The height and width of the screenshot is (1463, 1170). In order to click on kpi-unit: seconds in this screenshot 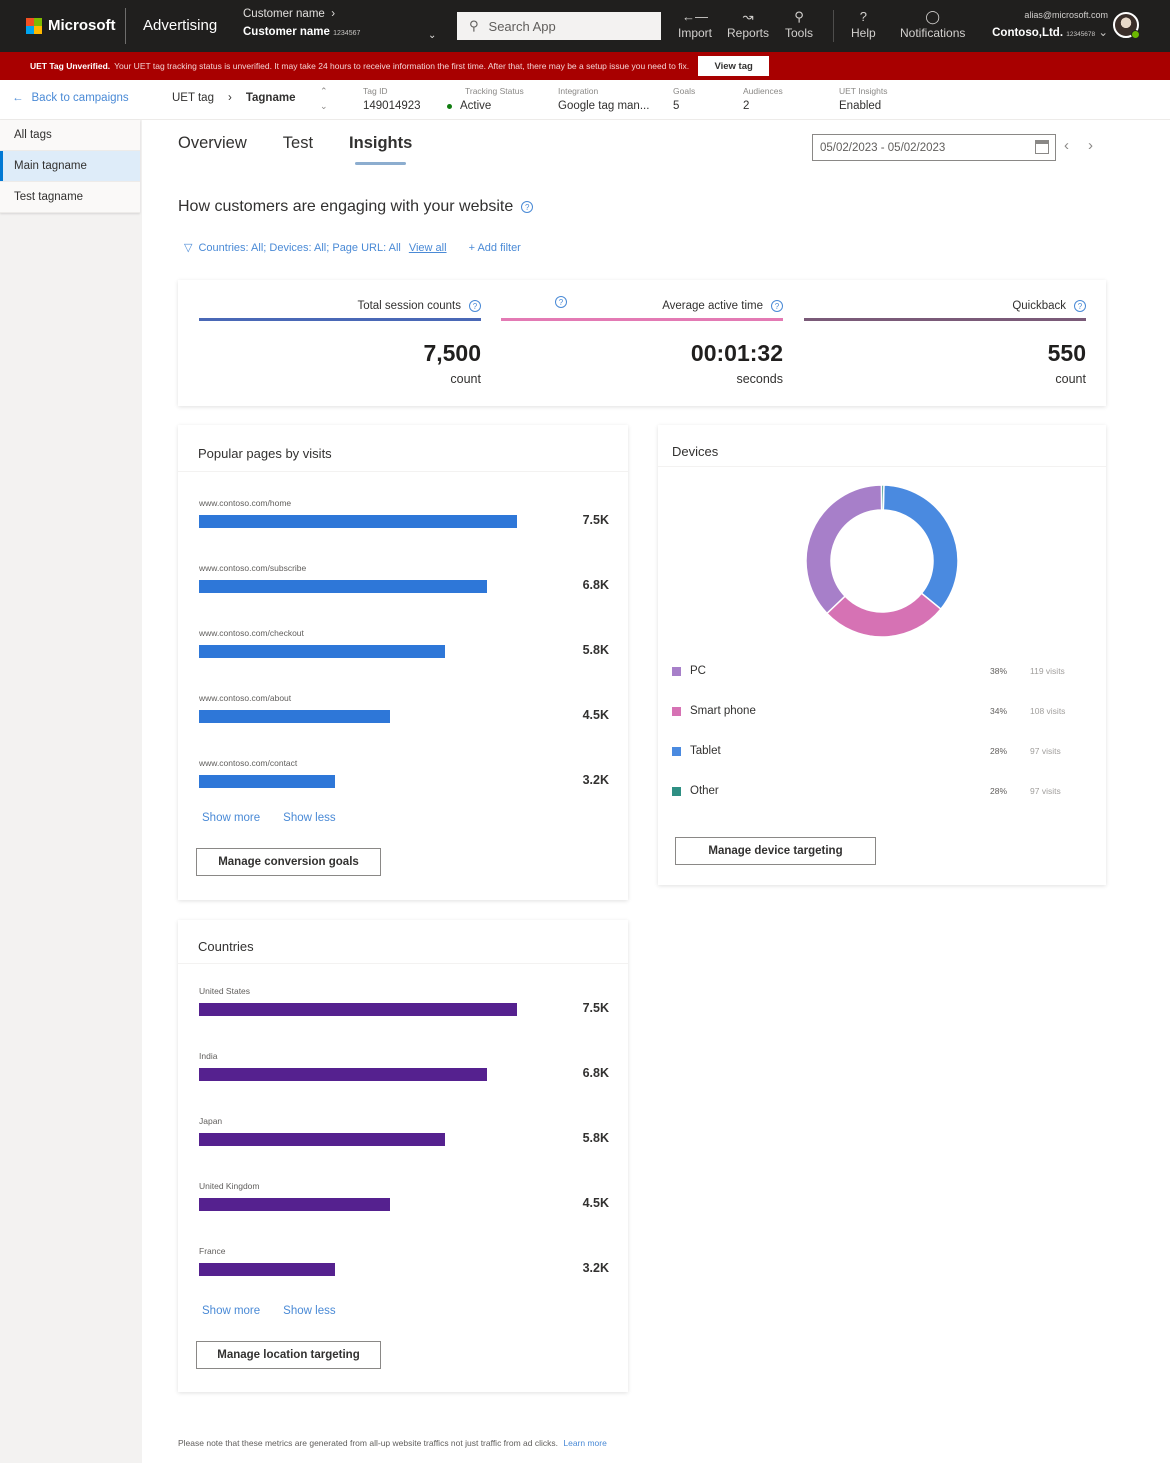, I will do `click(759, 379)`.